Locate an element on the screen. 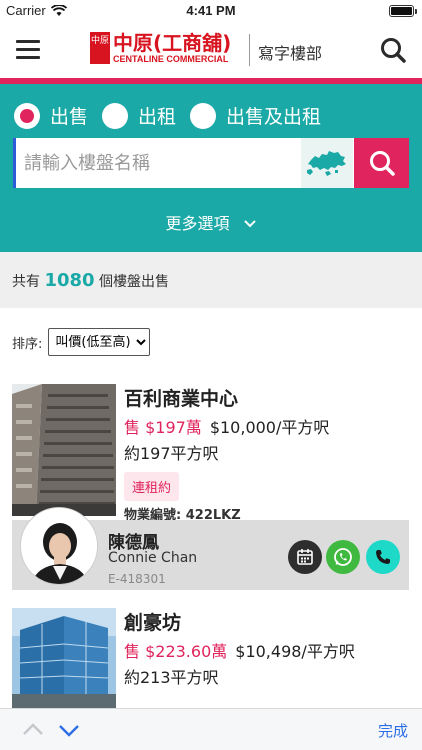 This screenshot has height=750, width=422. status-bar: Carrier 4:41 PM is located at coordinates (211, 11).